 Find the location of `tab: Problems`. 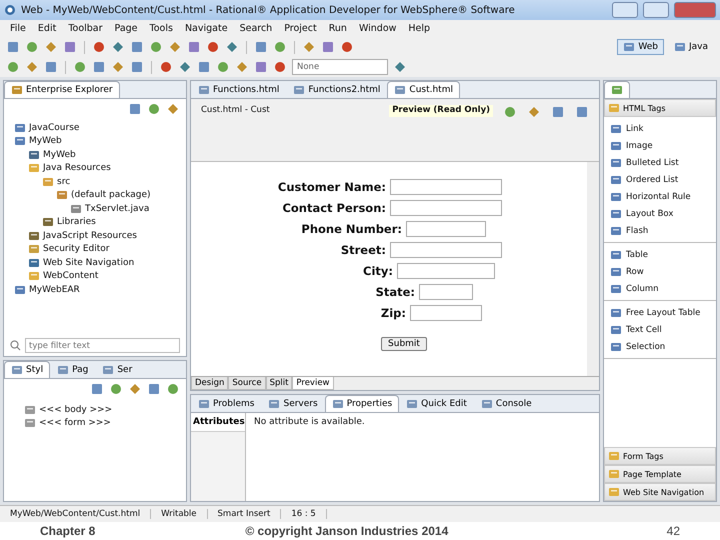

tab: Problems is located at coordinates (226, 403).